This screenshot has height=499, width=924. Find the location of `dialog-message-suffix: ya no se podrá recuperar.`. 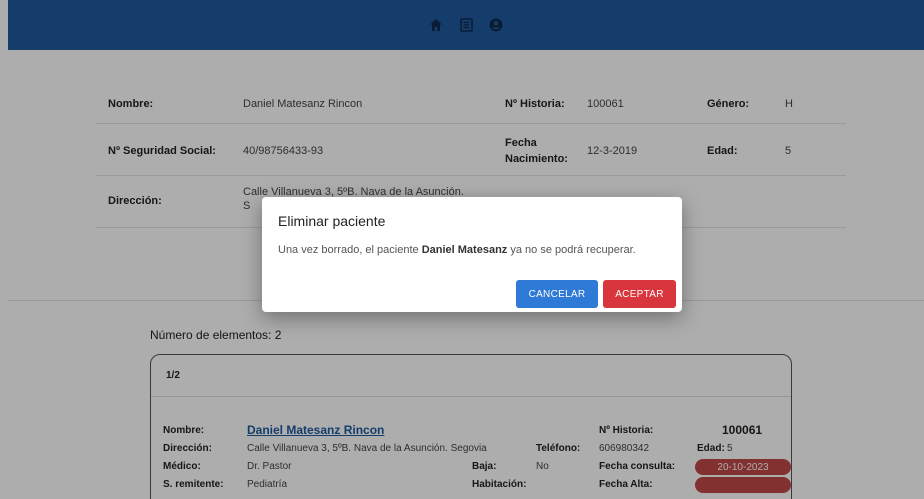

dialog-message-suffix: ya no se podrá recuperar. is located at coordinates (571, 250).